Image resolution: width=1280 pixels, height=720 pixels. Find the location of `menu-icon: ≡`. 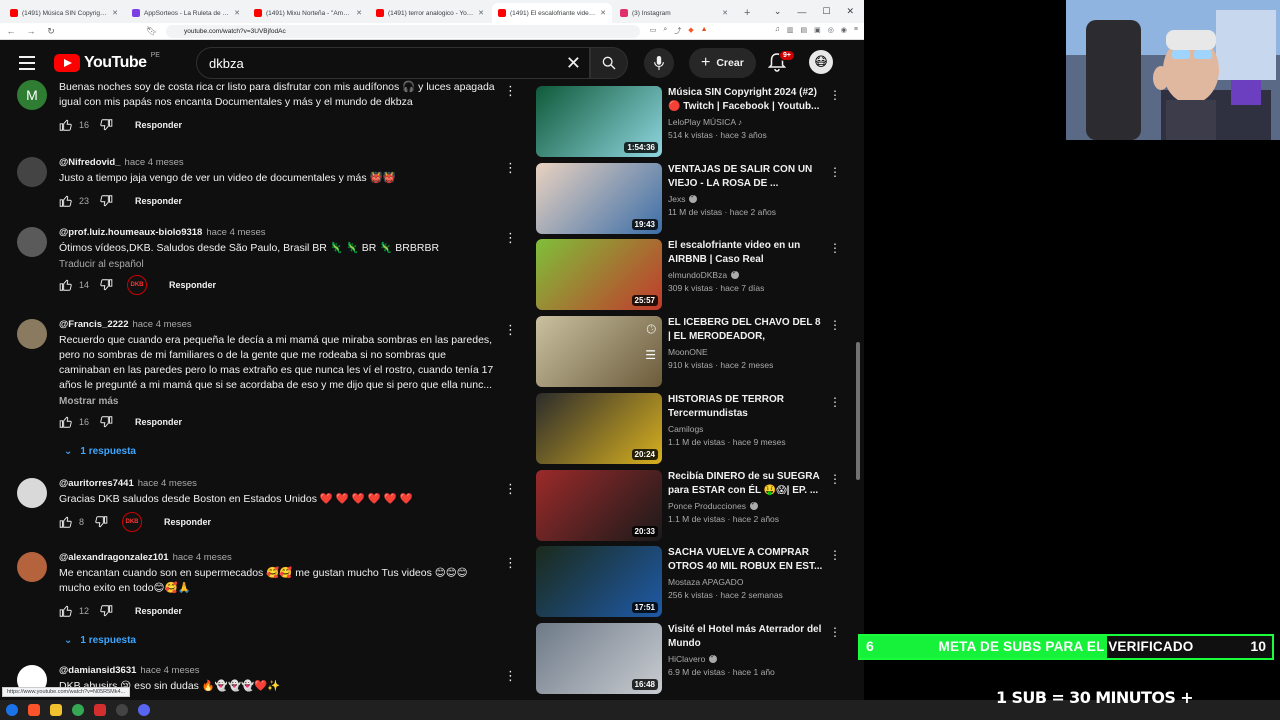

menu-icon: ≡ is located at coordinates (856, 31).